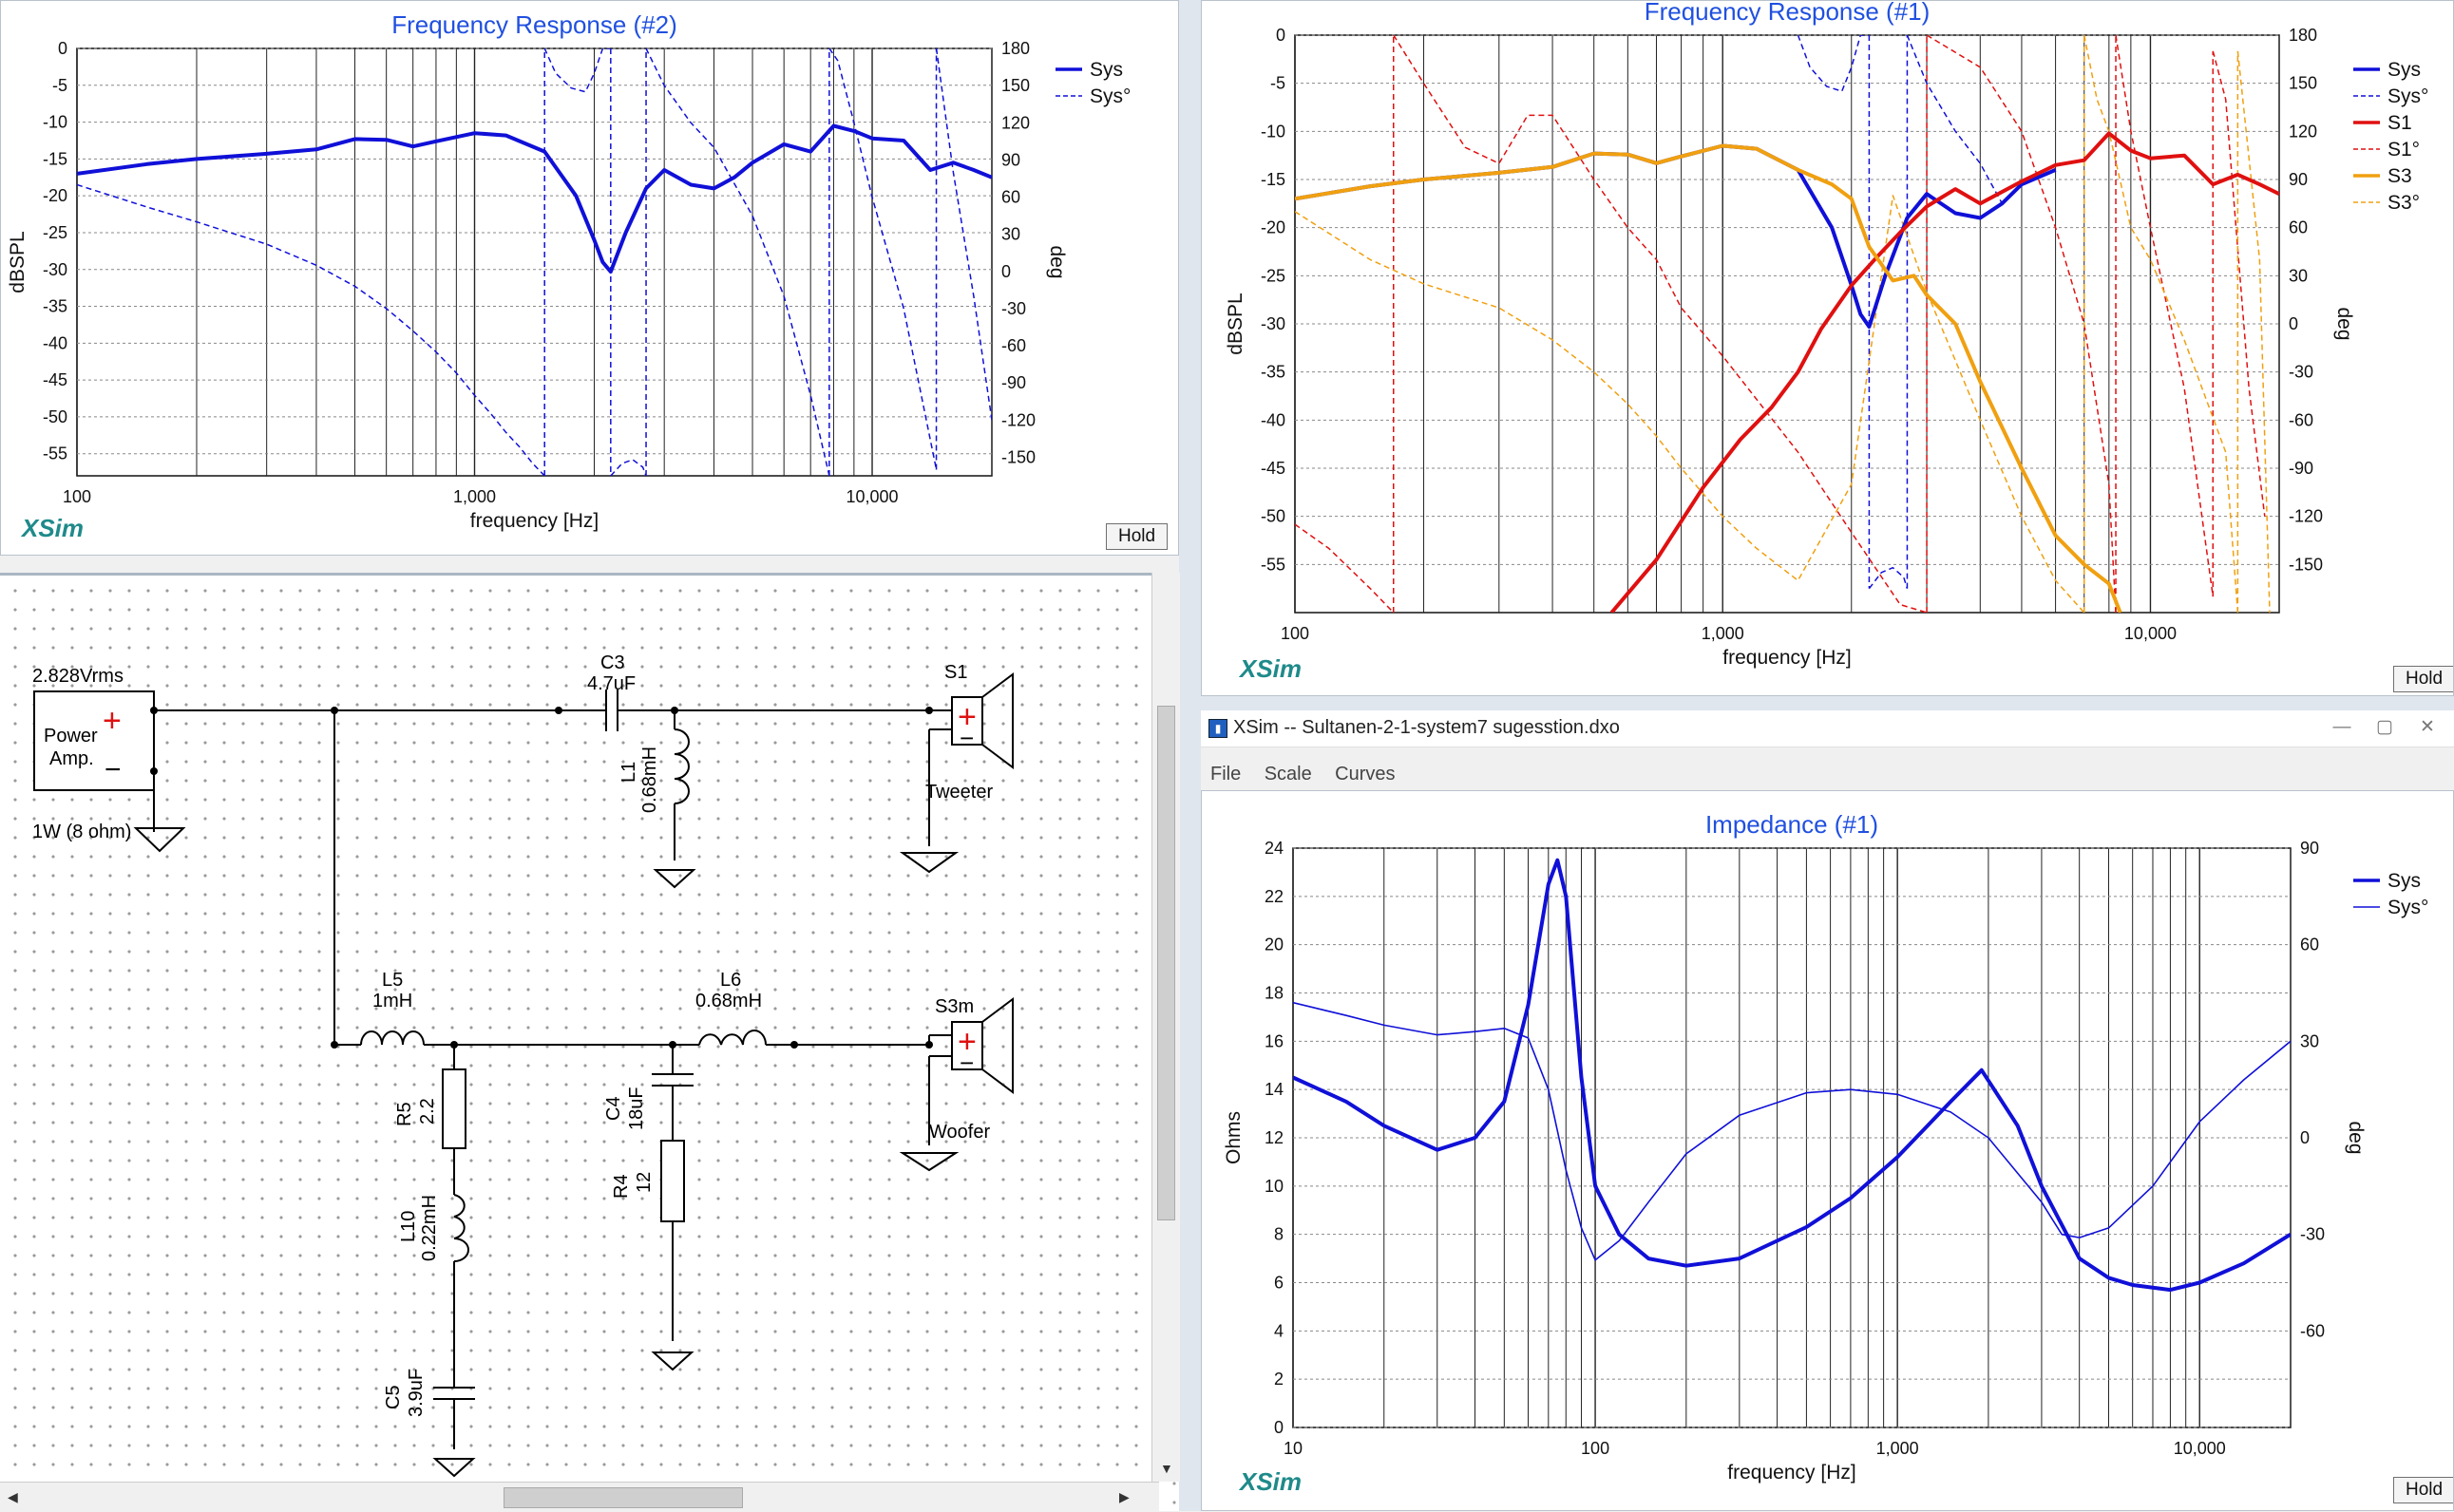 The image size is (2454, 1512). What do you see at coordinates (1279, 1331) in the screenshot?
I see `y-tick-label: 4` at bounding box center [1279, 1331].